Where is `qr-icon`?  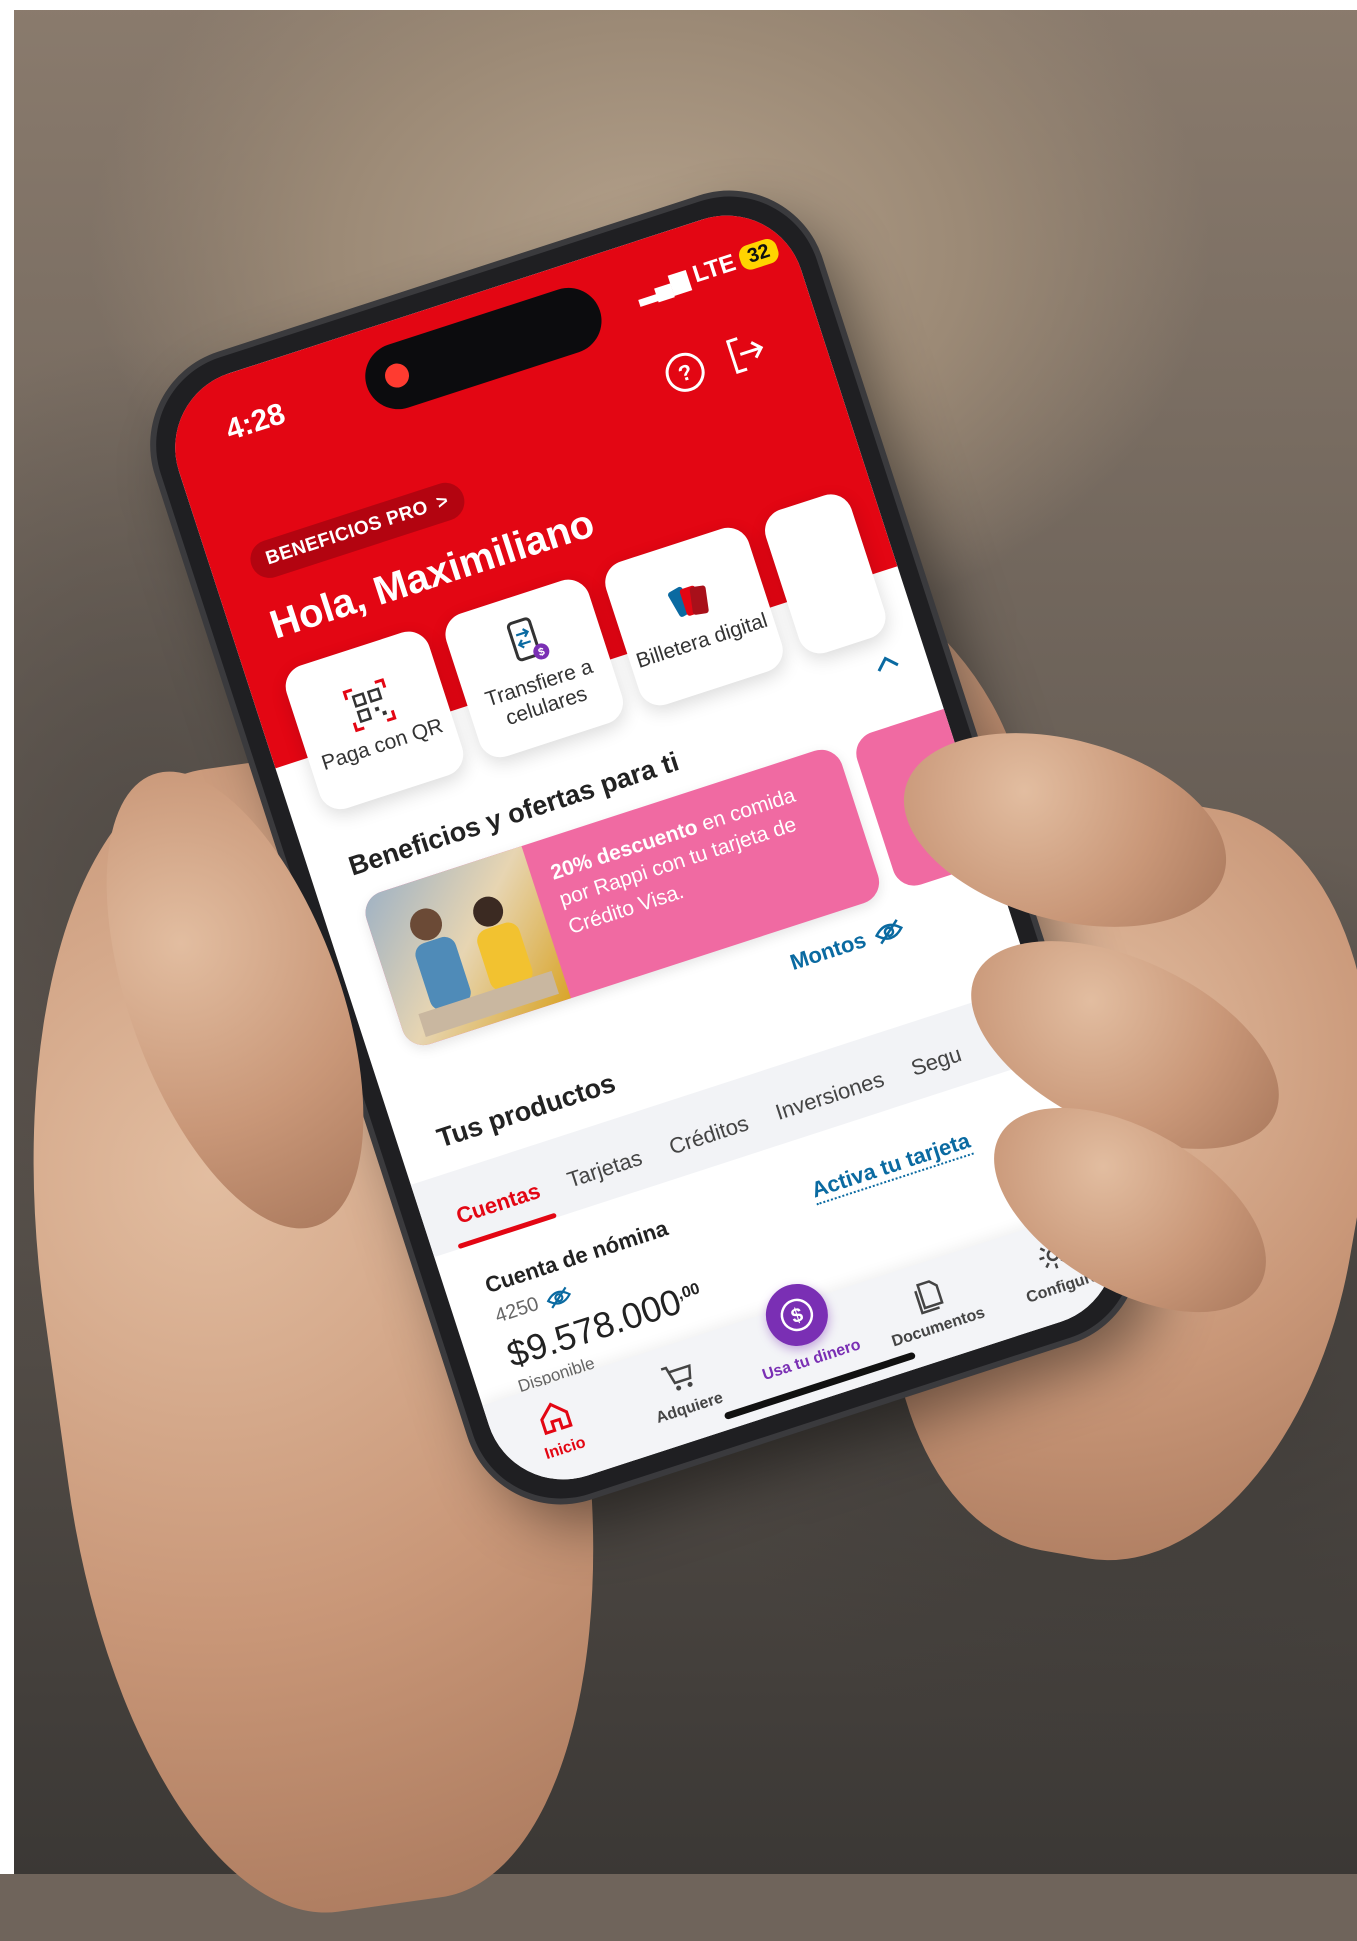 qr-icon is located at coordinates (369, 705).